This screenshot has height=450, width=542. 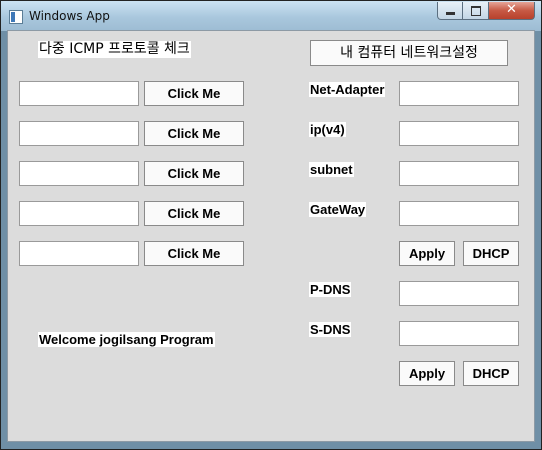 I want to click on close-button: ✕, so click(x=512, y=11).